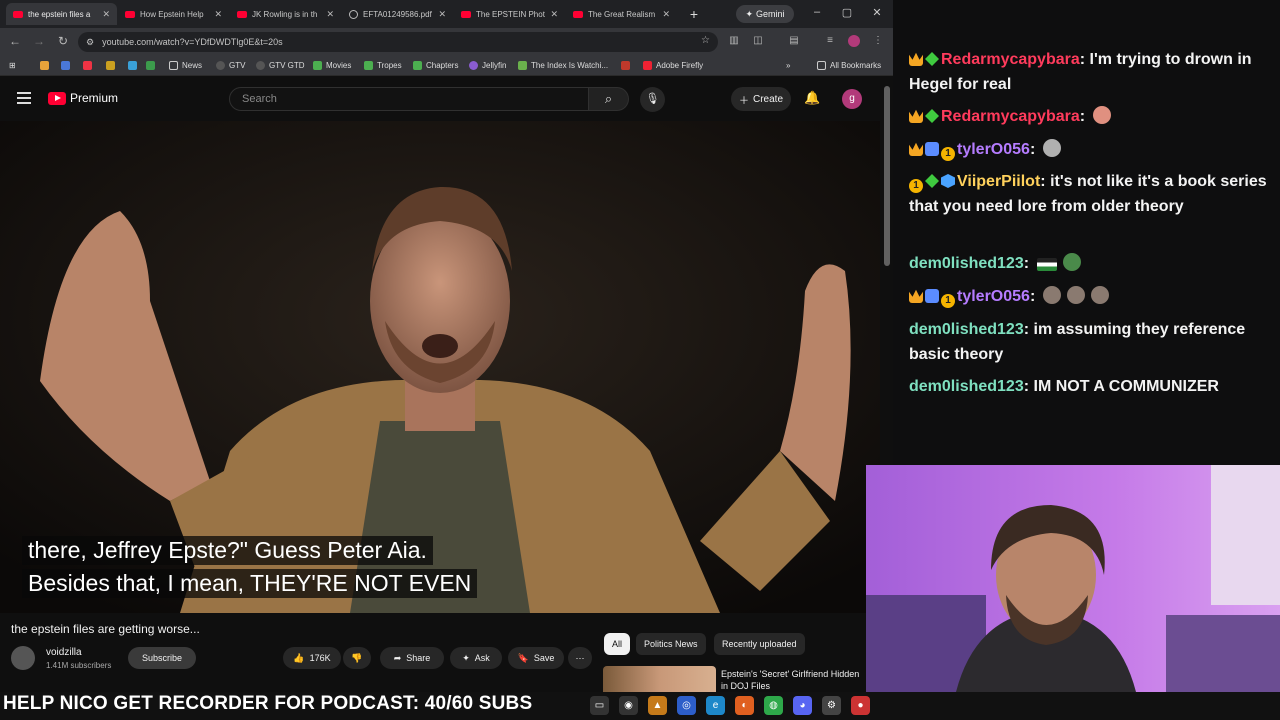  I want to click on menu-icon, so click(24, 98).